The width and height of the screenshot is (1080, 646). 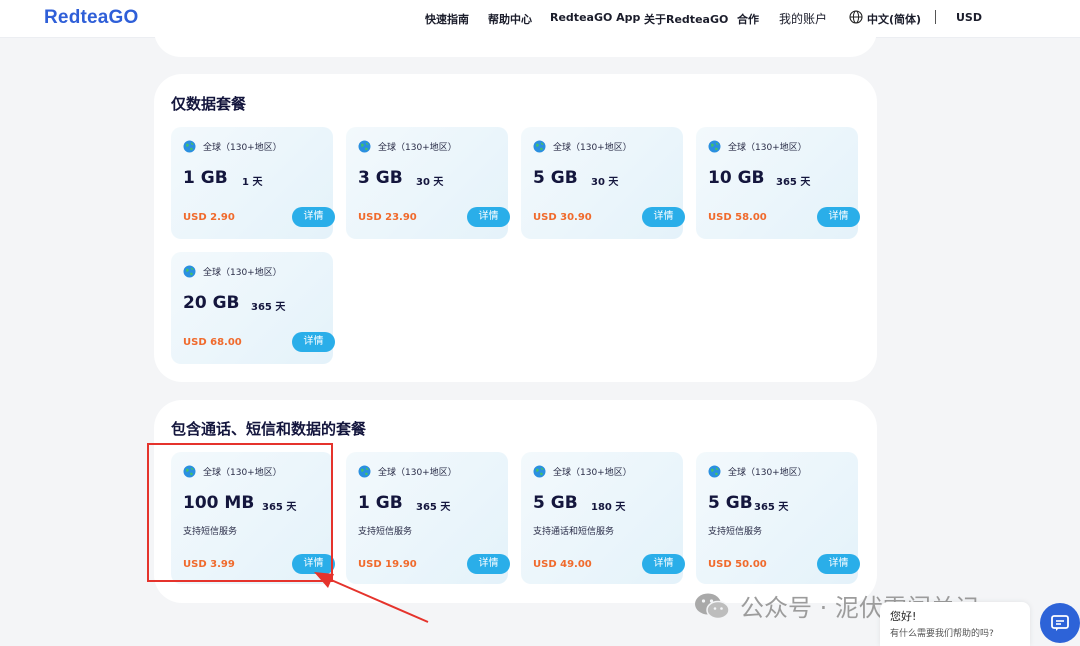 What do you see at coordinates (269, 429) in the screenshot?
I see `section-title: 包含通话、短信和数据的套餐` at bounding box center [269, 429].